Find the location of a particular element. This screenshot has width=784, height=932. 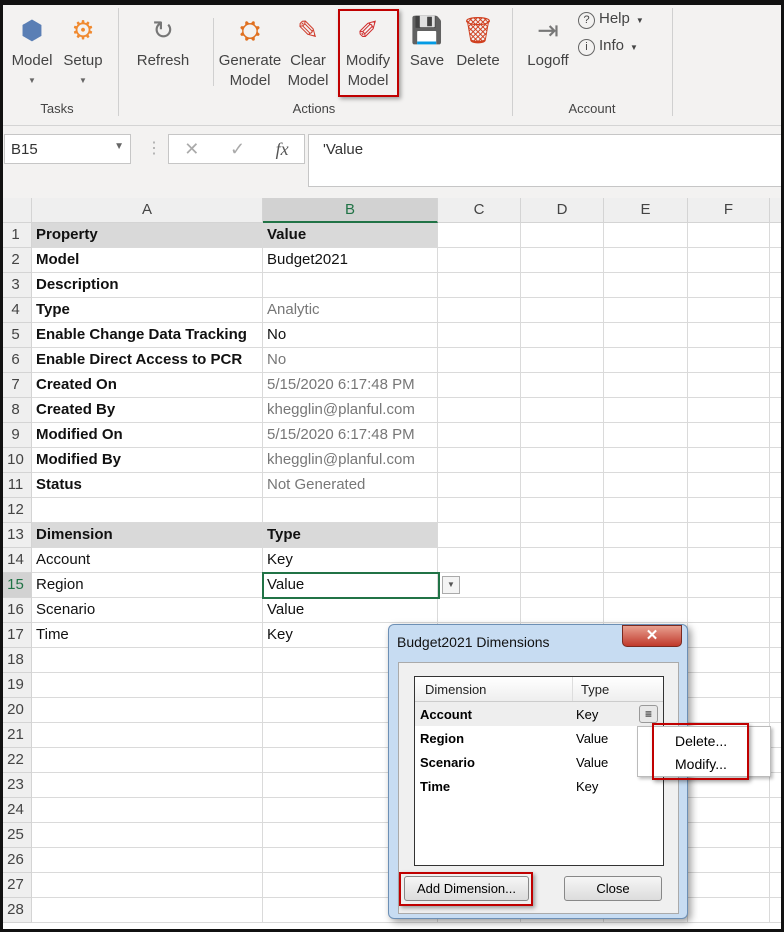

cell-B9: 5/15/2020 6:17:48 PM is located at coordinates (350, 435).